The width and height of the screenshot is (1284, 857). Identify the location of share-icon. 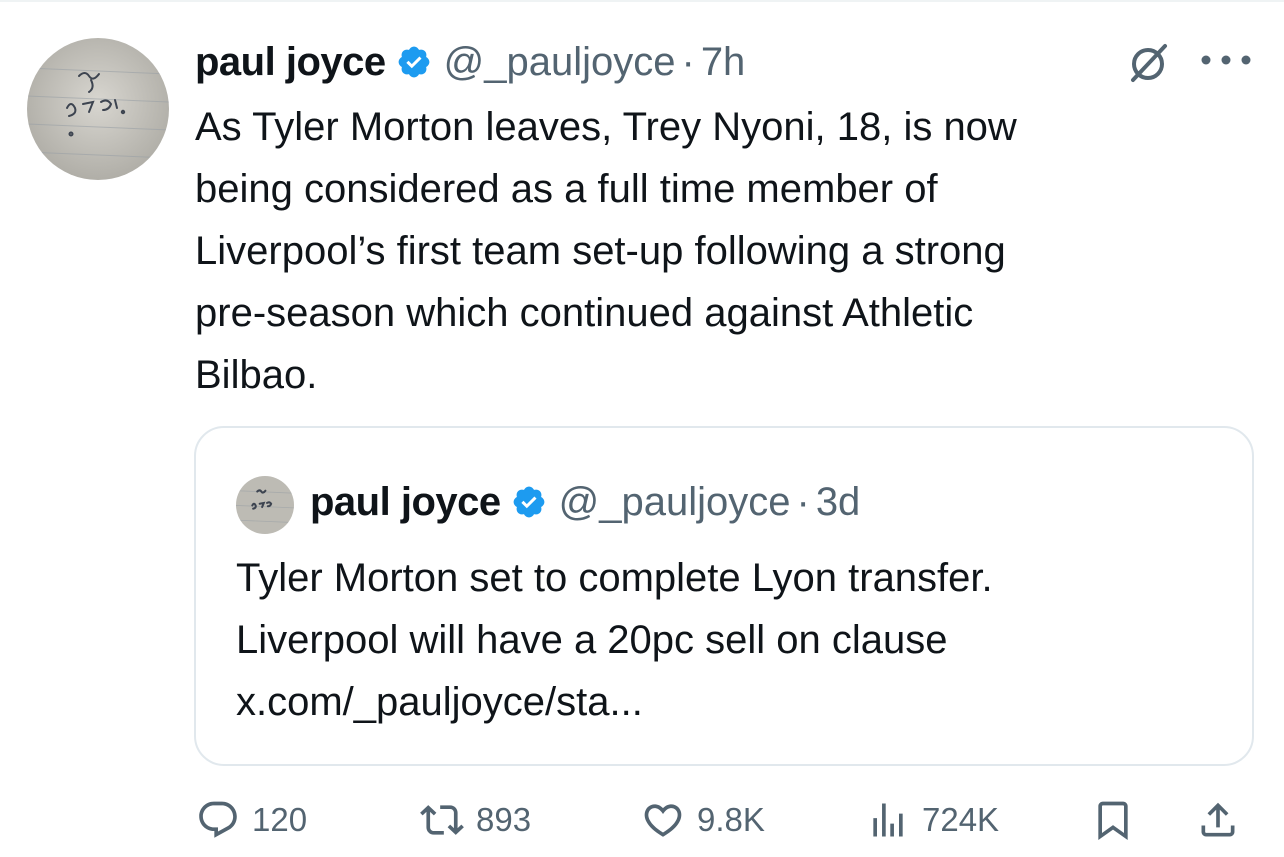
(1218, 819).